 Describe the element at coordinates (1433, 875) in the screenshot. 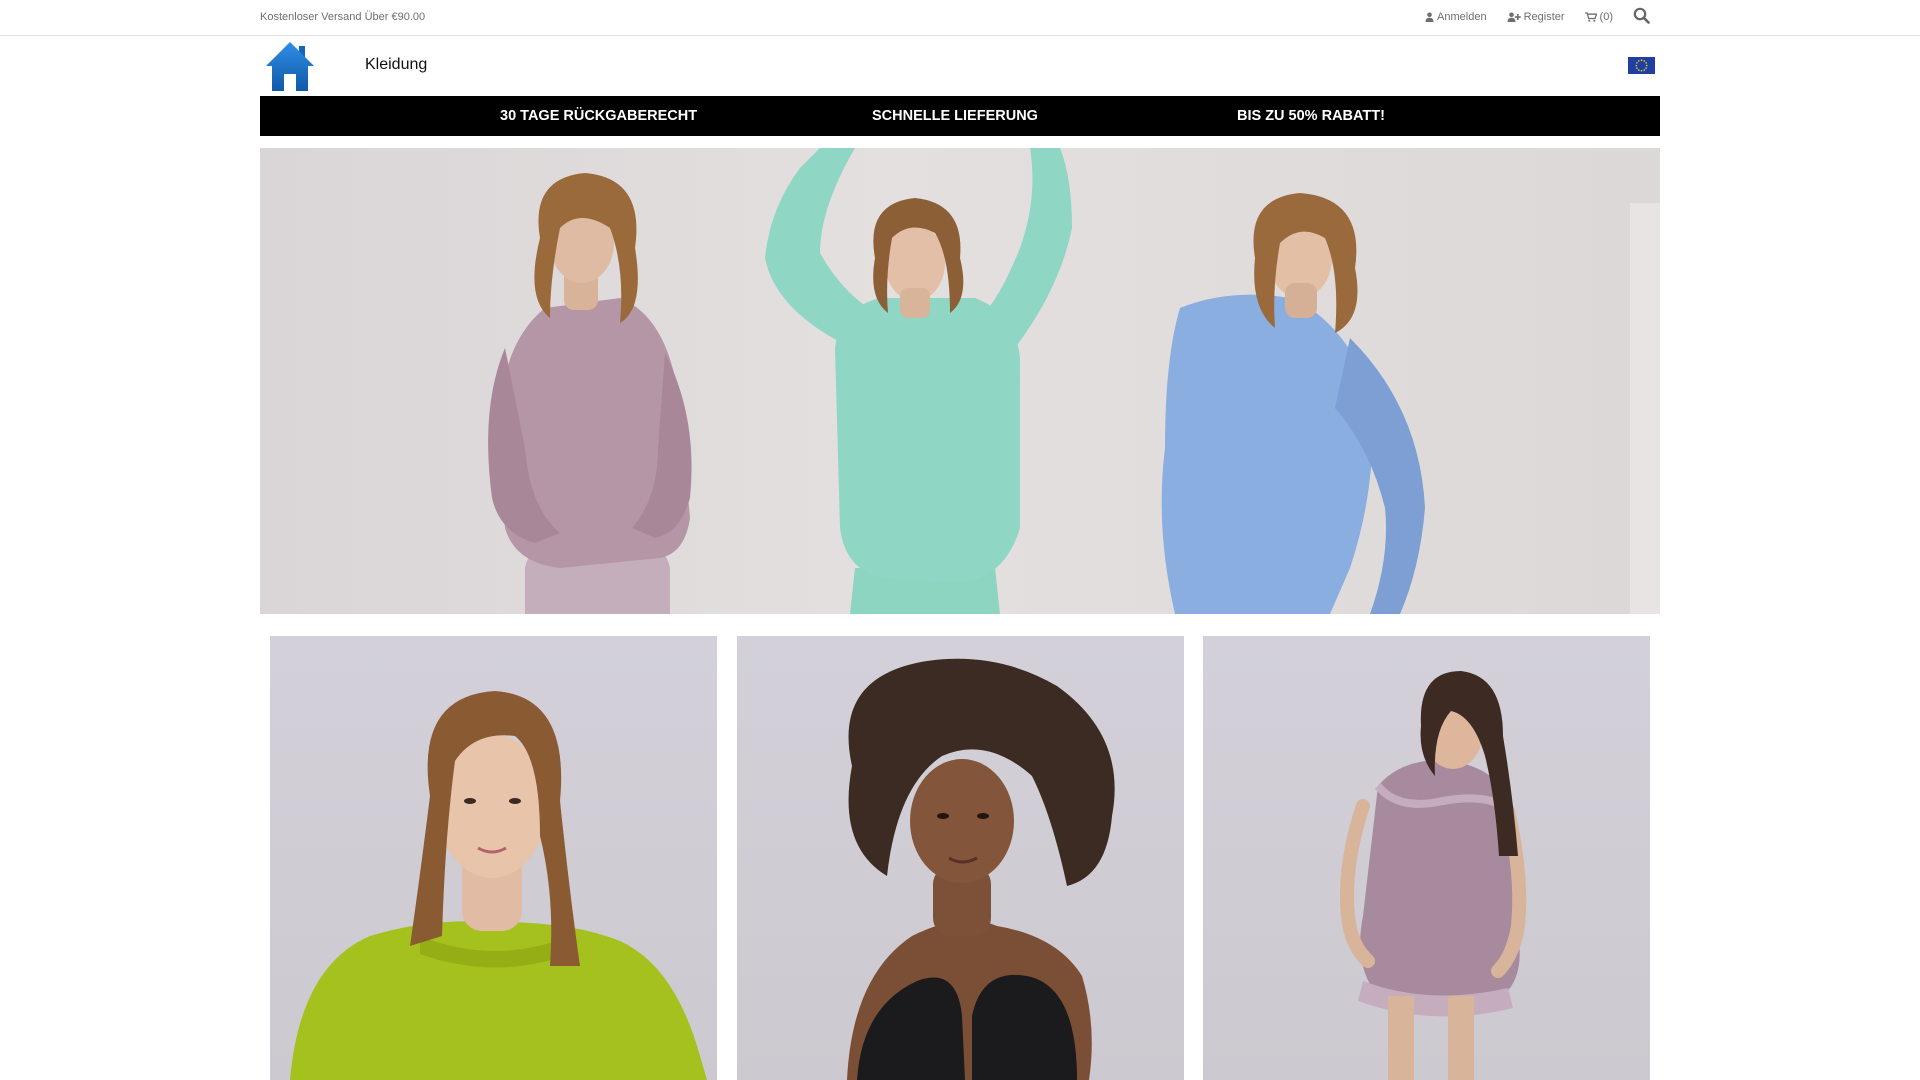

I see `product-image-satin-slip` at that location.